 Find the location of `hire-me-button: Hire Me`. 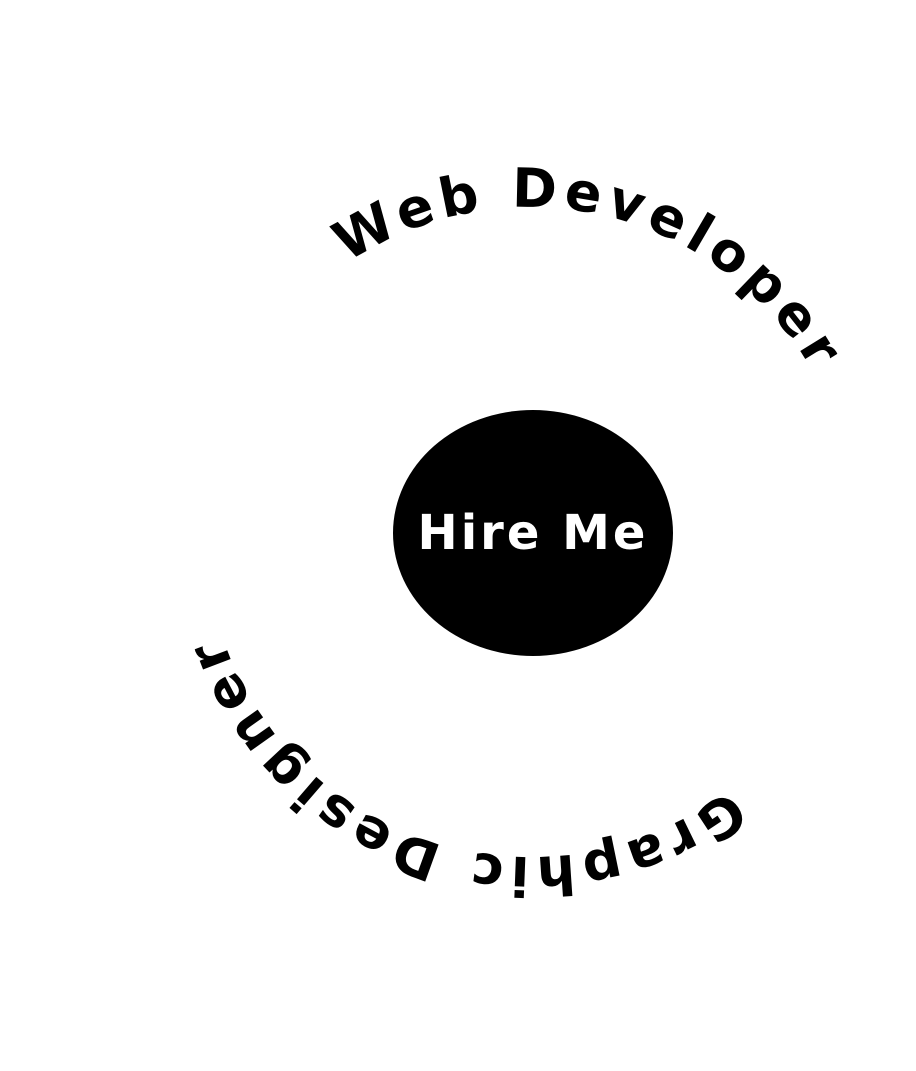

hire-me-button: Hire Me is located at coordinates (533, 533).